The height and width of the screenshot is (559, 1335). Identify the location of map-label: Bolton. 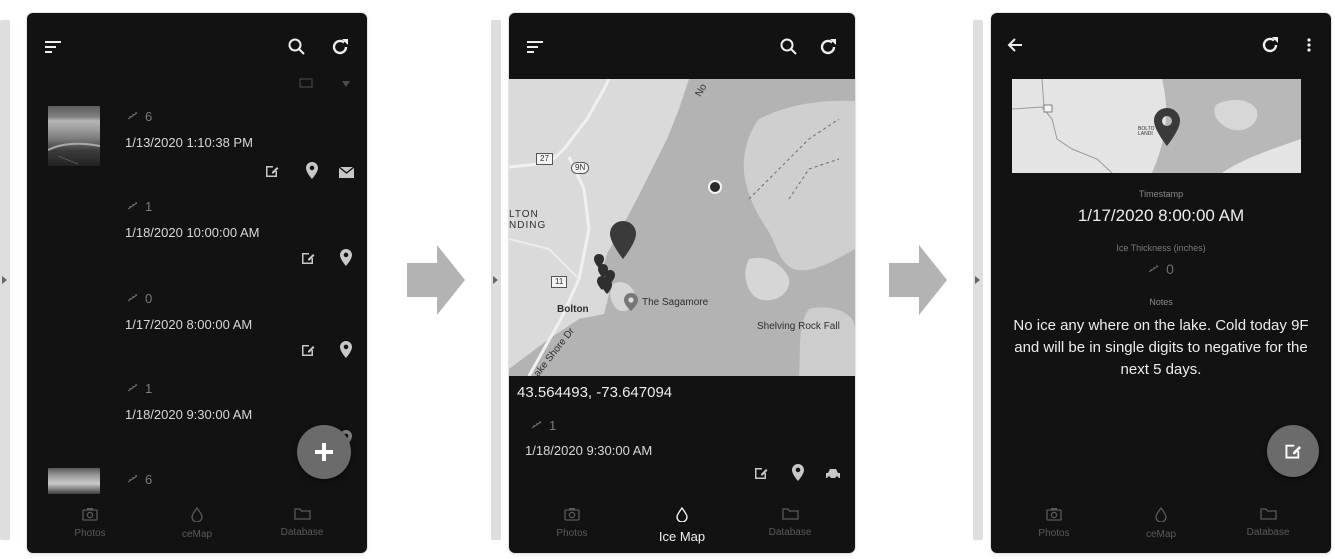
(573, 309).